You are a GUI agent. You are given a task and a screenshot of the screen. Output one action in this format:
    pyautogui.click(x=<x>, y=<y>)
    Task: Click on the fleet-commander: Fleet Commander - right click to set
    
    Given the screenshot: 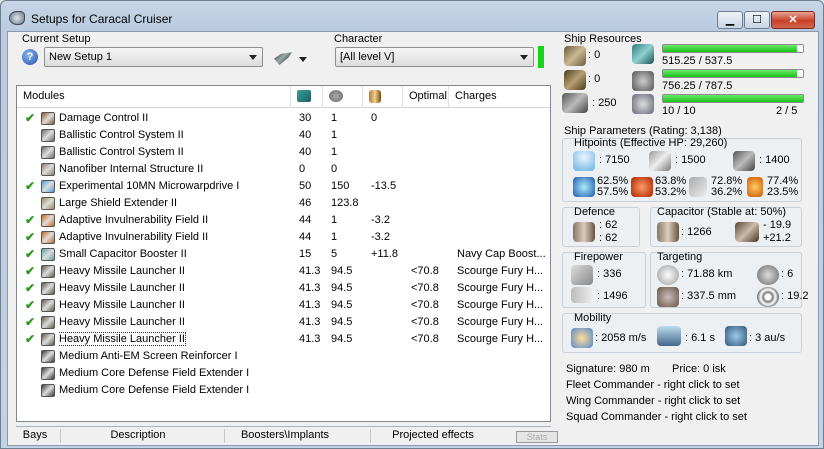 What is the action you would take?
    pyautogui.click(x=653, y=385)
    